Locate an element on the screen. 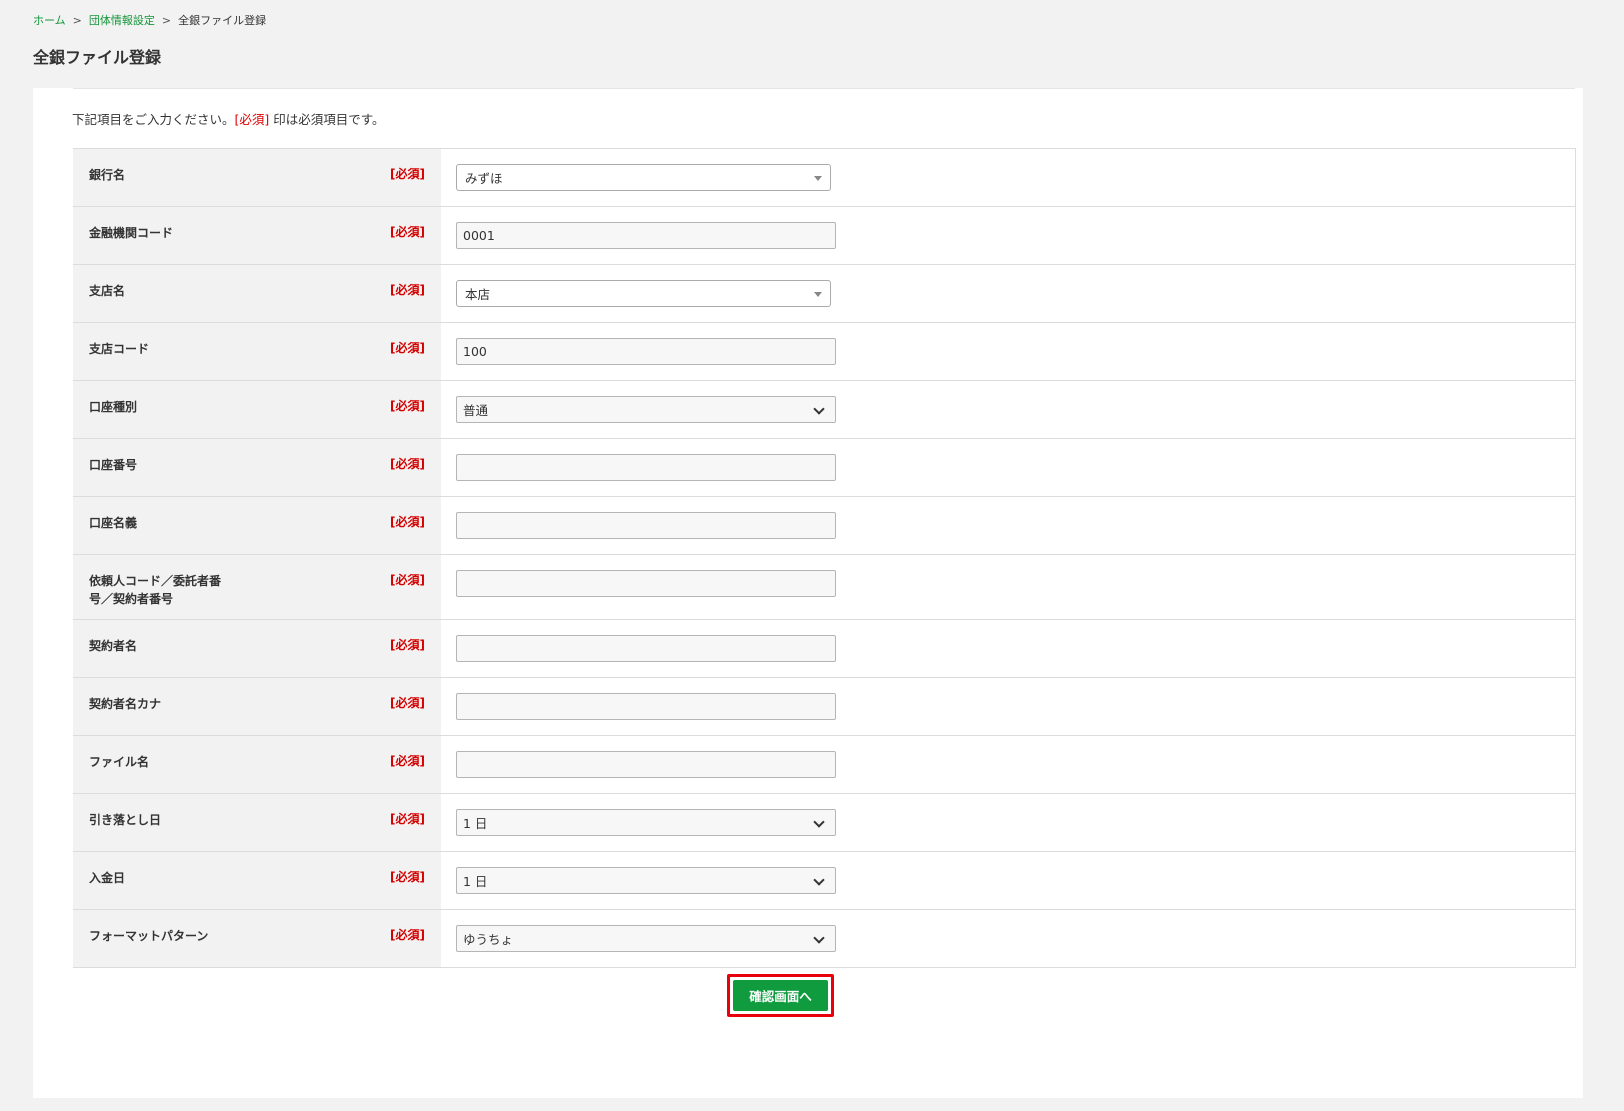  branch-name-value: 本店 is located at coordinates (478, 294).